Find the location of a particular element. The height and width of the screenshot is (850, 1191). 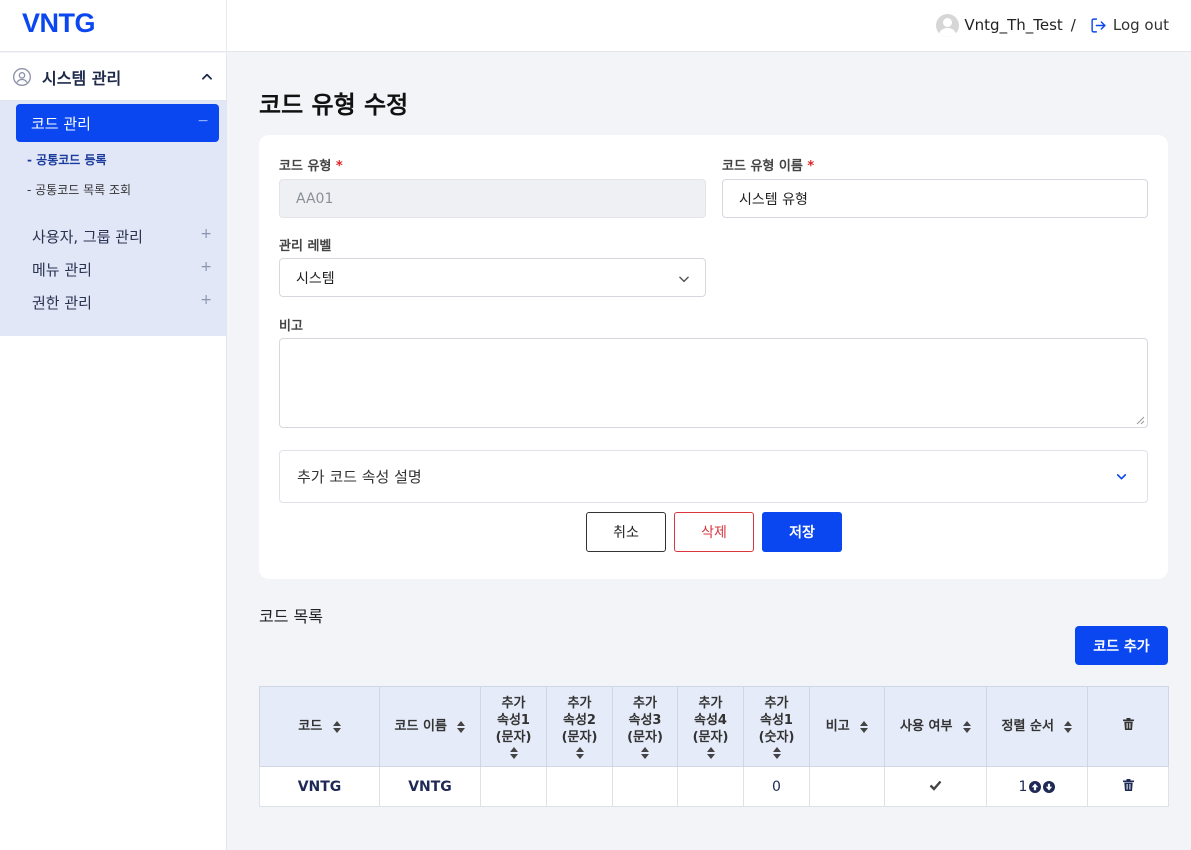

sidebar-subitem-code-list: - 공통코드 목록 조회 is located at coordinates (79, 189).